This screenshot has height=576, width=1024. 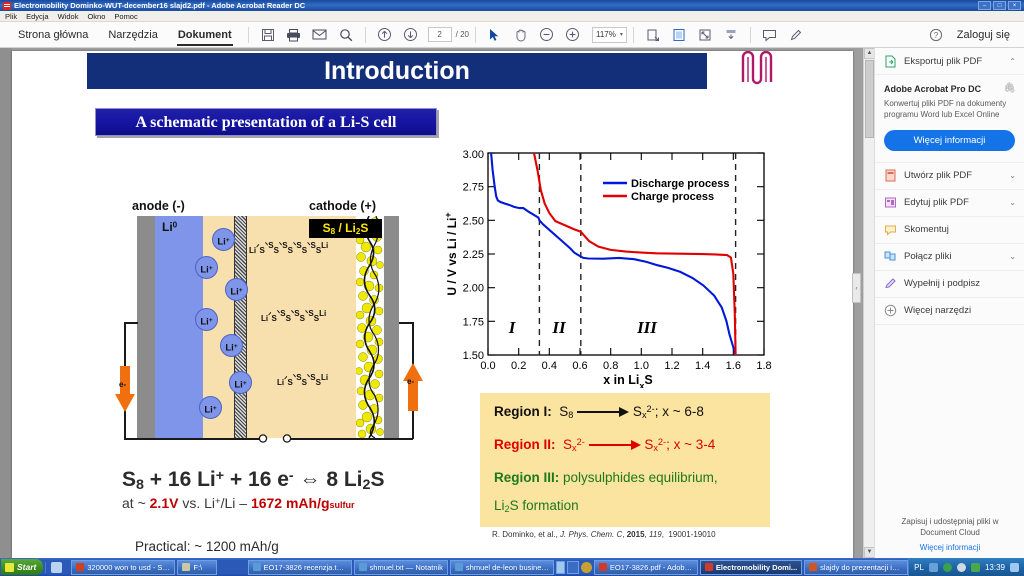 I want to click on tools-item-combine-files: Połącz pliki ⌄, so click(x=949, y=257).